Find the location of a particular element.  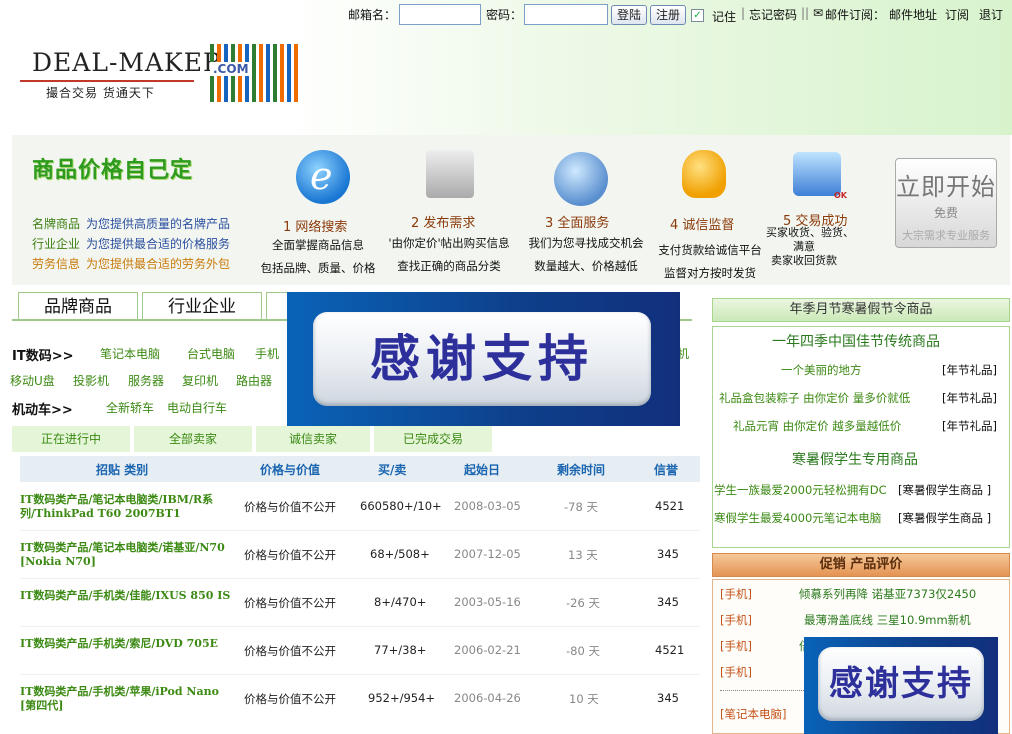

tab-industry: 行业企业 is located at coordinates (202, 306).